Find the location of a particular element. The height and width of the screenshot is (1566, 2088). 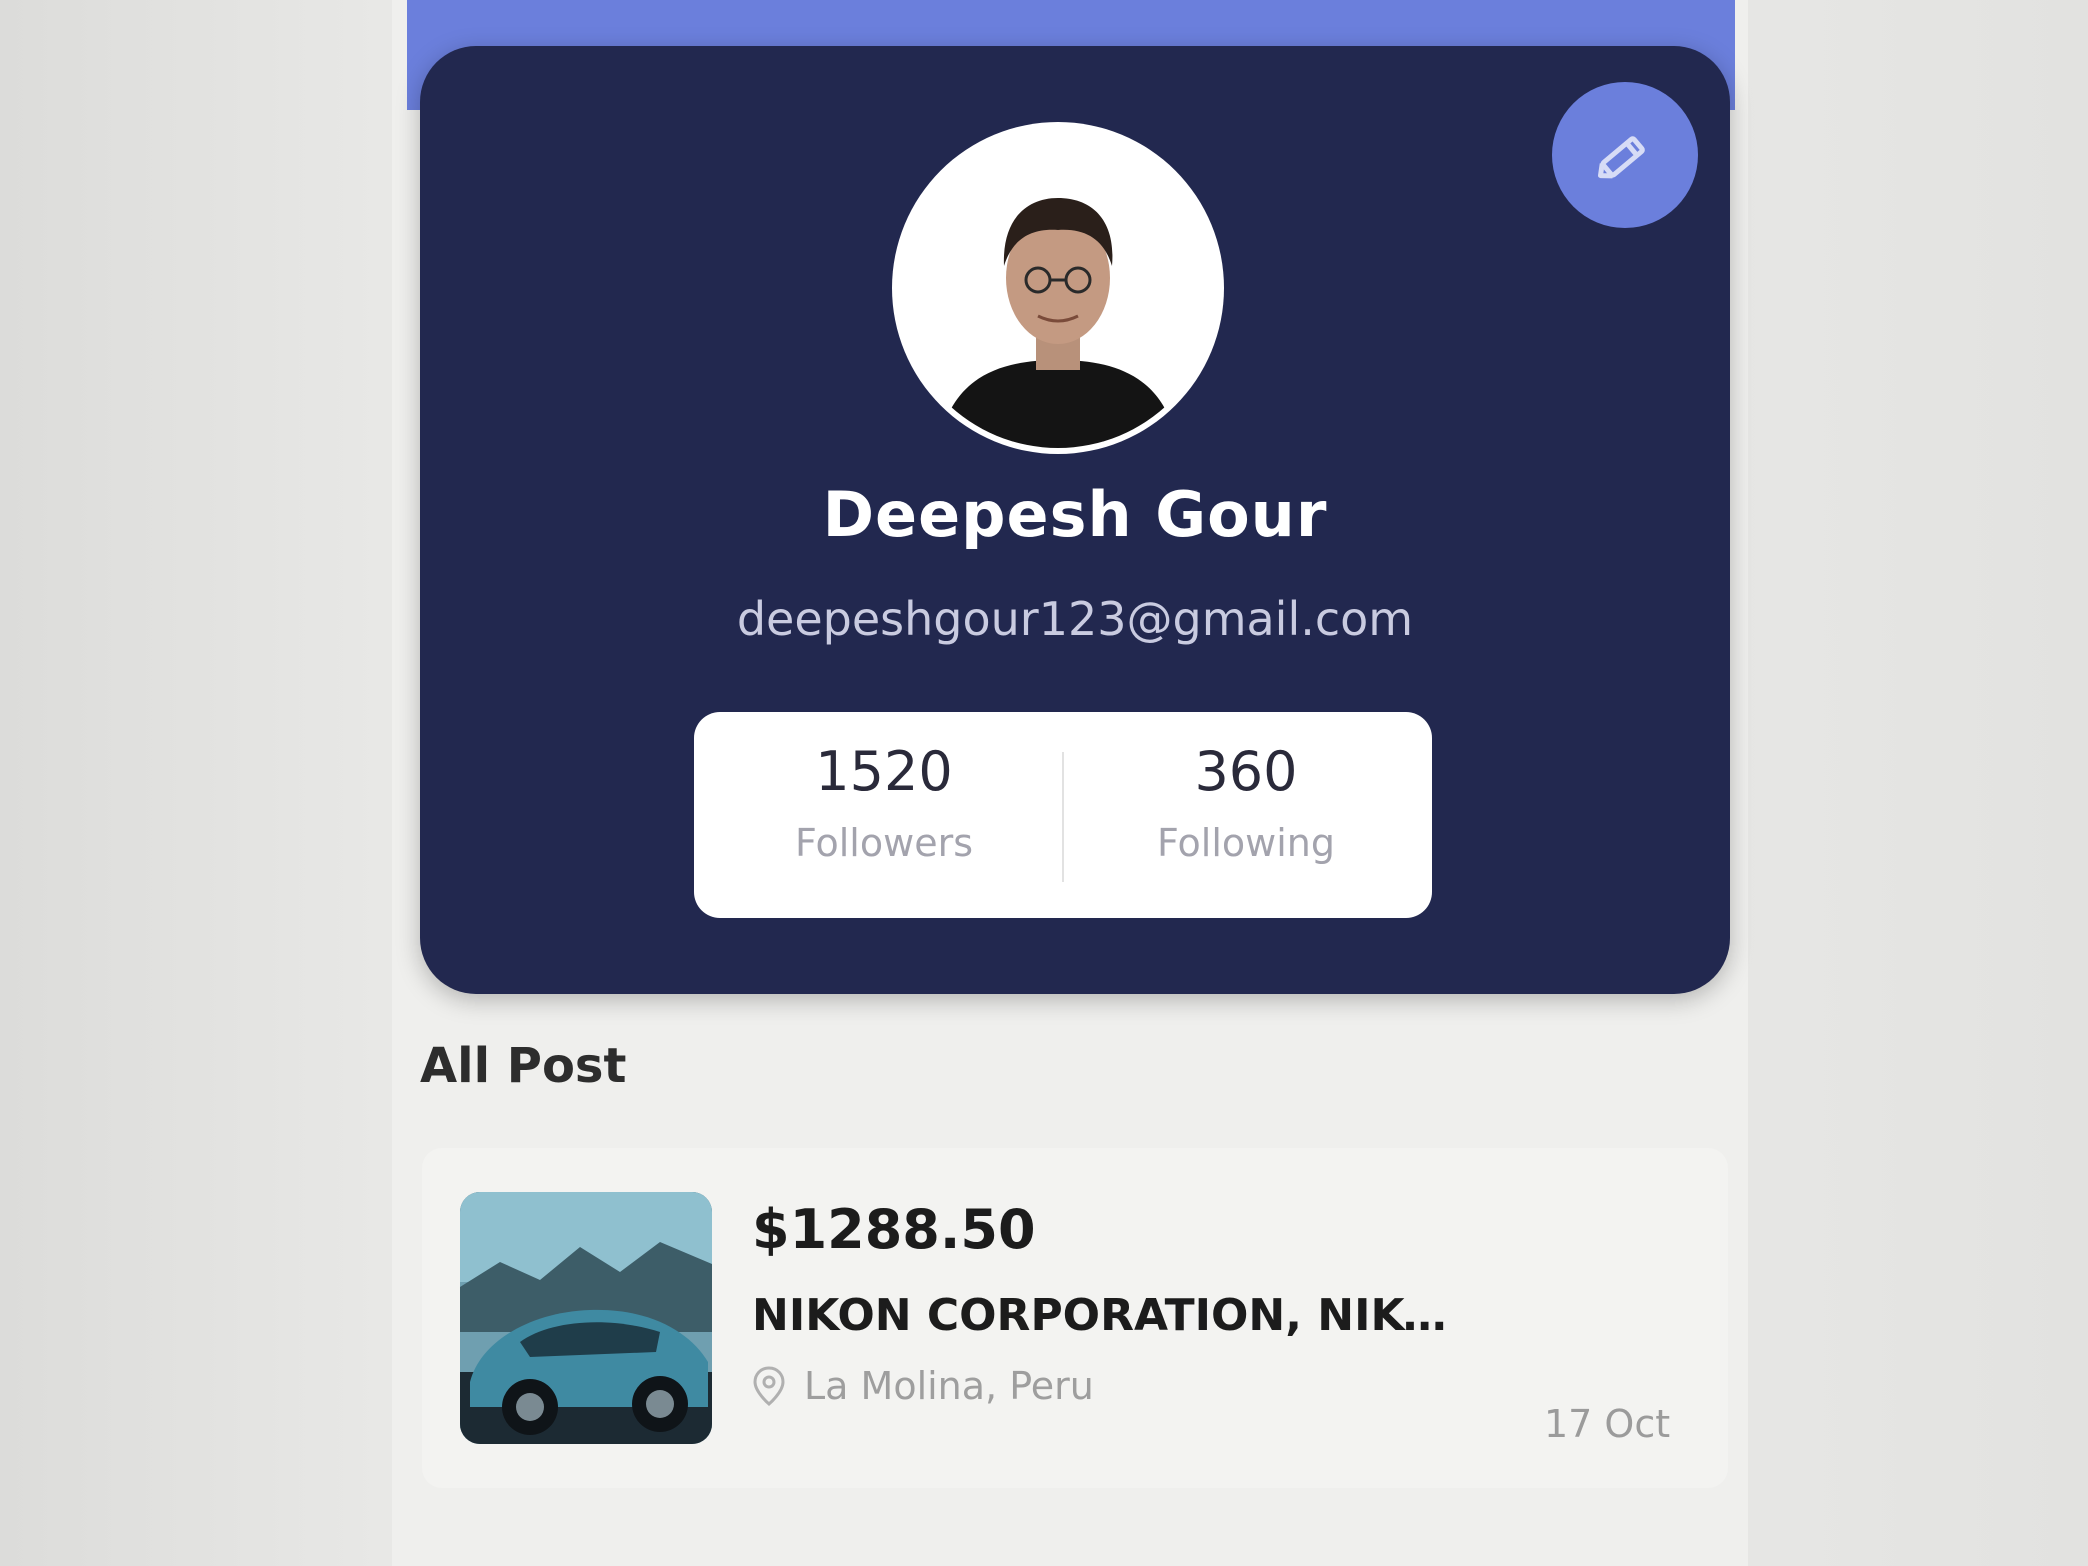

avatar is located at coordinates (1058, 288).